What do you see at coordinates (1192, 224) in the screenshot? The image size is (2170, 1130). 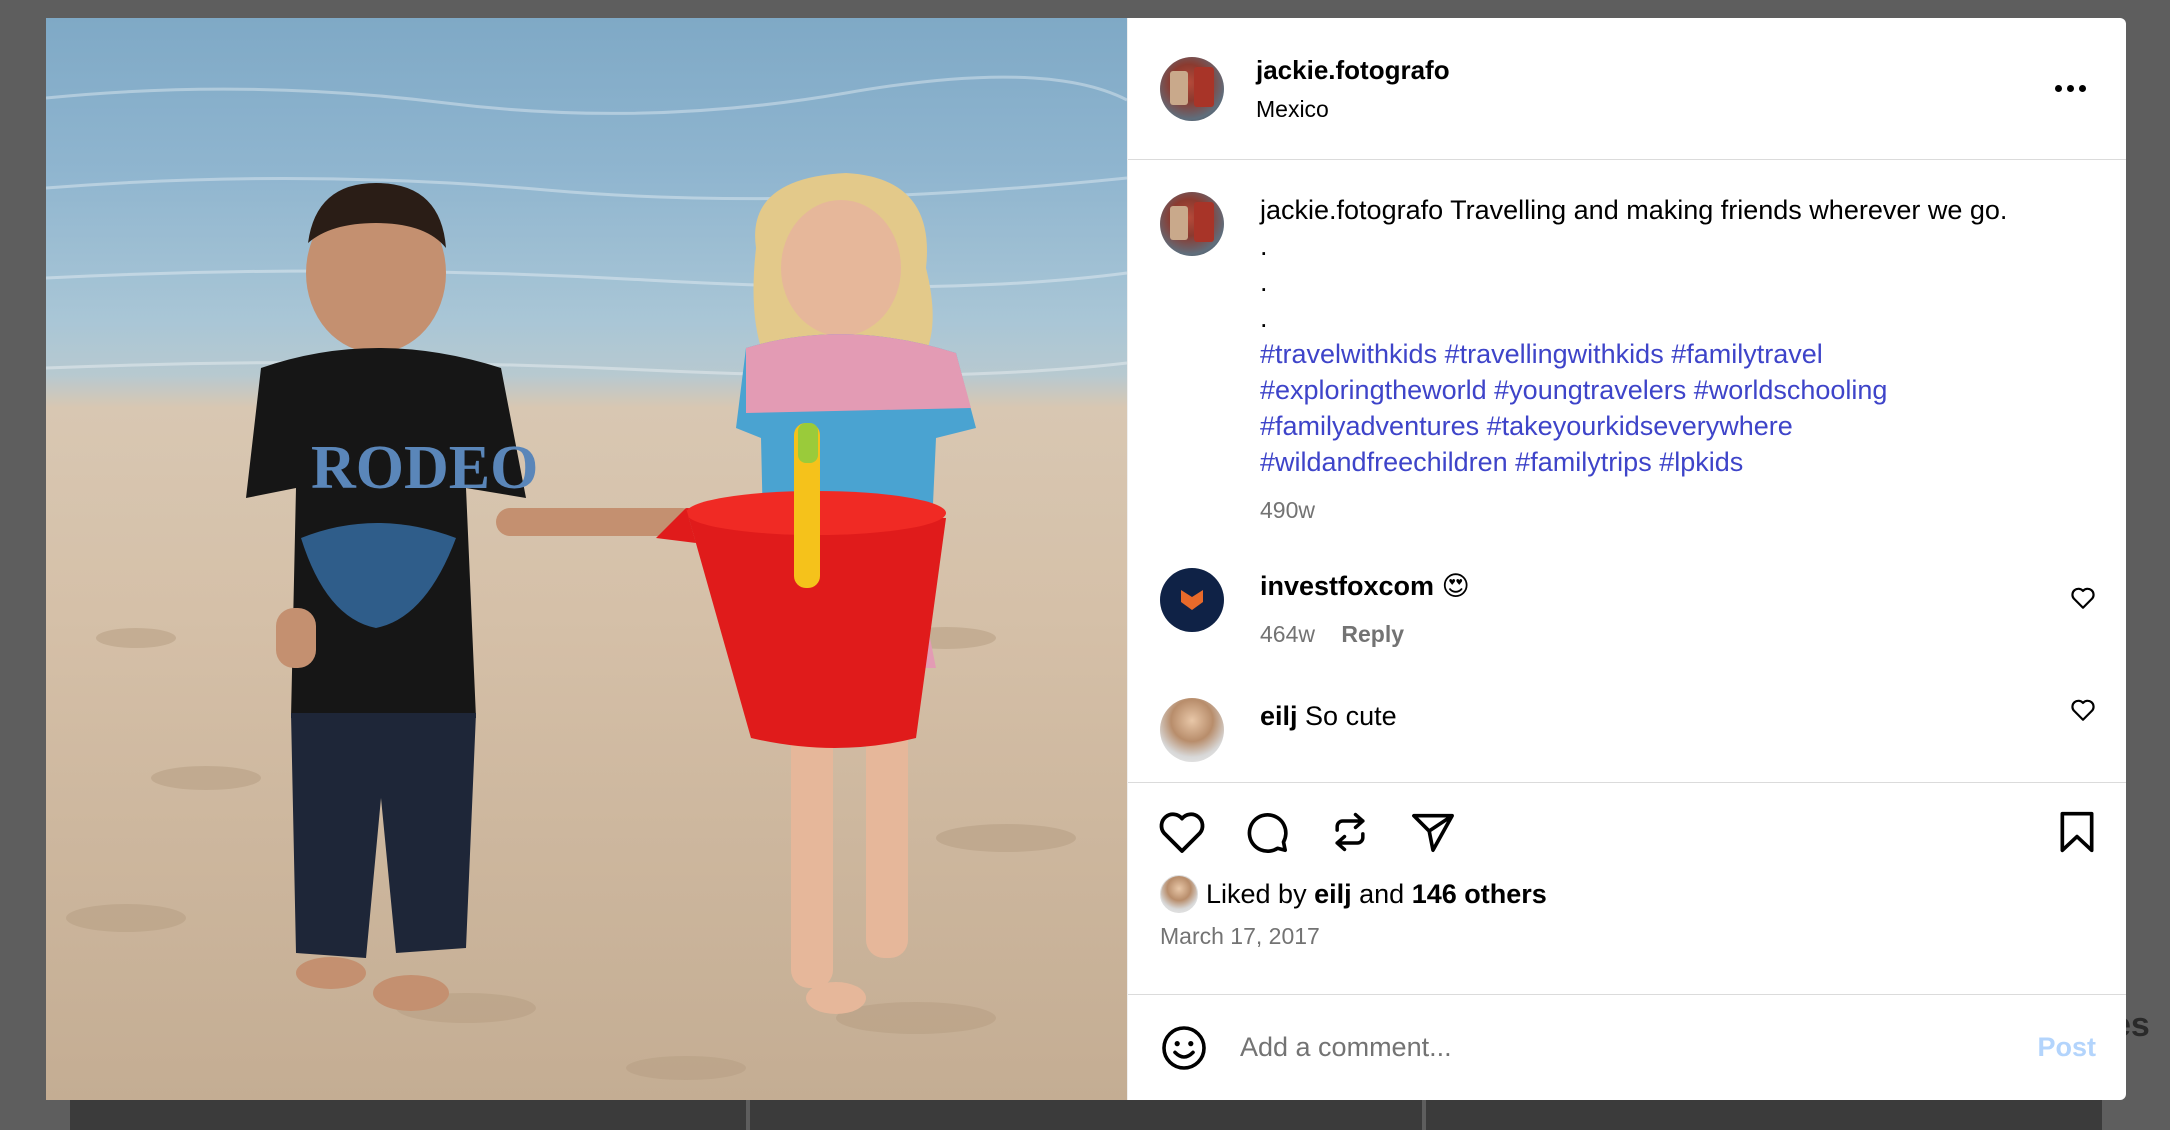 I see `caption-author-avatar` at bounding box center [1192, 224].